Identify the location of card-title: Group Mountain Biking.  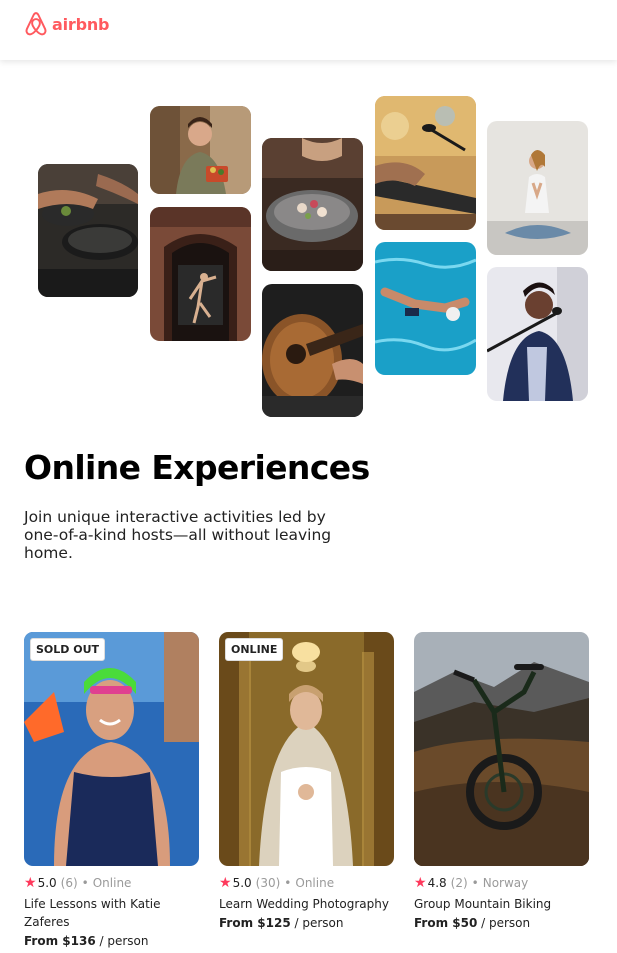
(483, 904).